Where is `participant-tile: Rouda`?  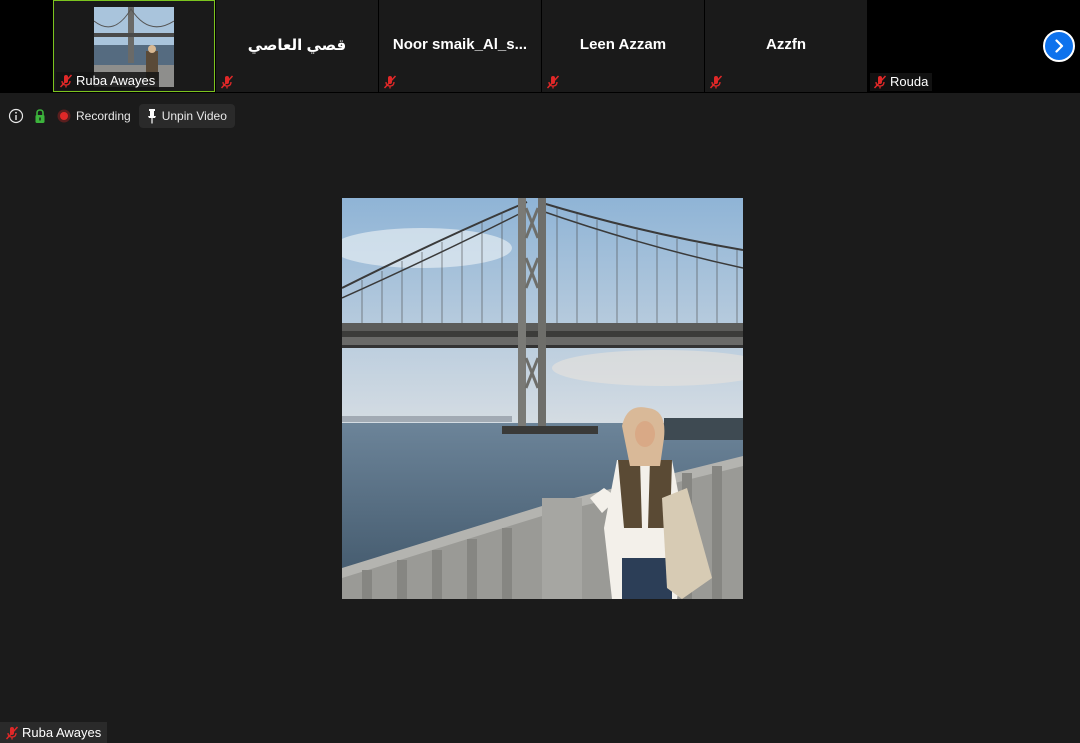
participant-tile: Rouda is located at coordinates (949, 46).